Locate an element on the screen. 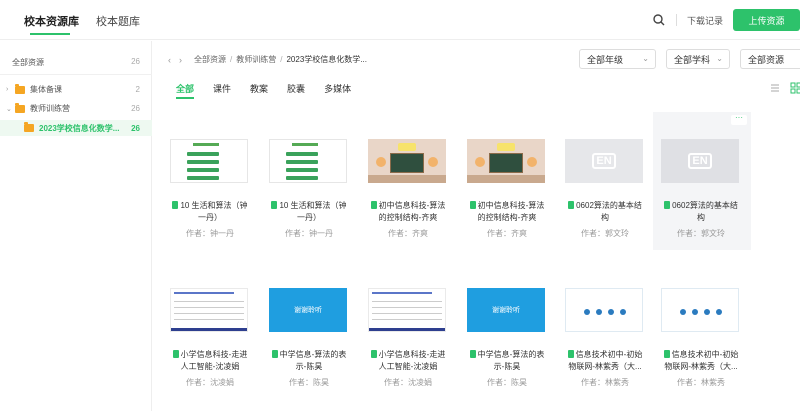  tab-courseware: 课件 is located at coordinates (222, 88).